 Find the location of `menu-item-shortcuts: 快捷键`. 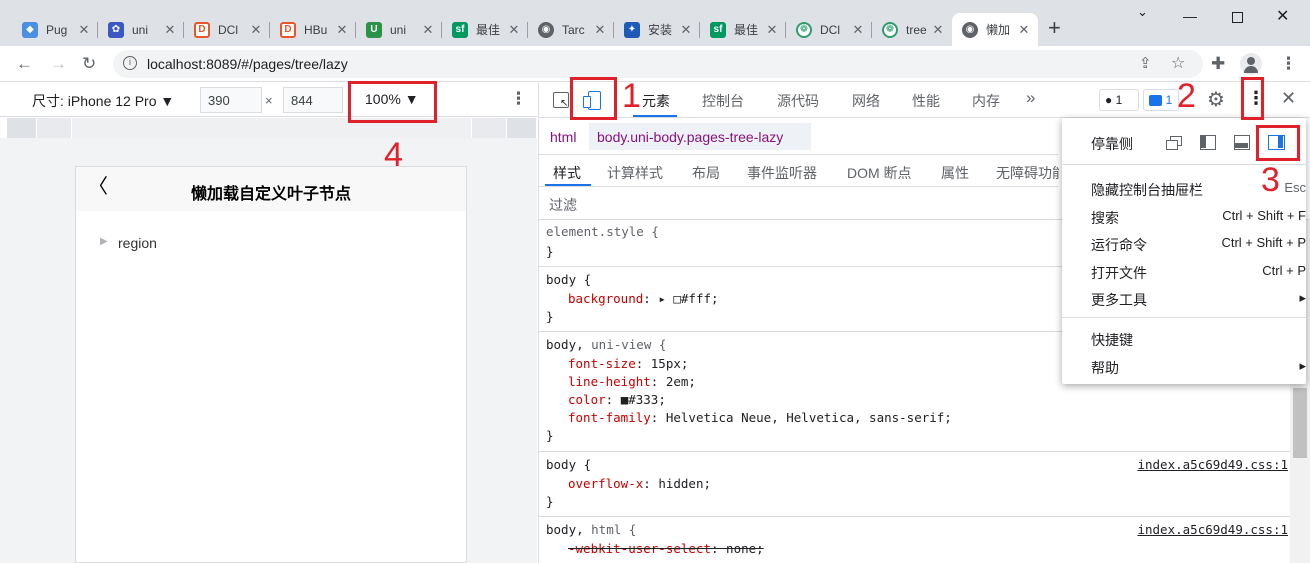

menu-item-shortcuts: 快捷键 is located at coordinates (1198, 340).